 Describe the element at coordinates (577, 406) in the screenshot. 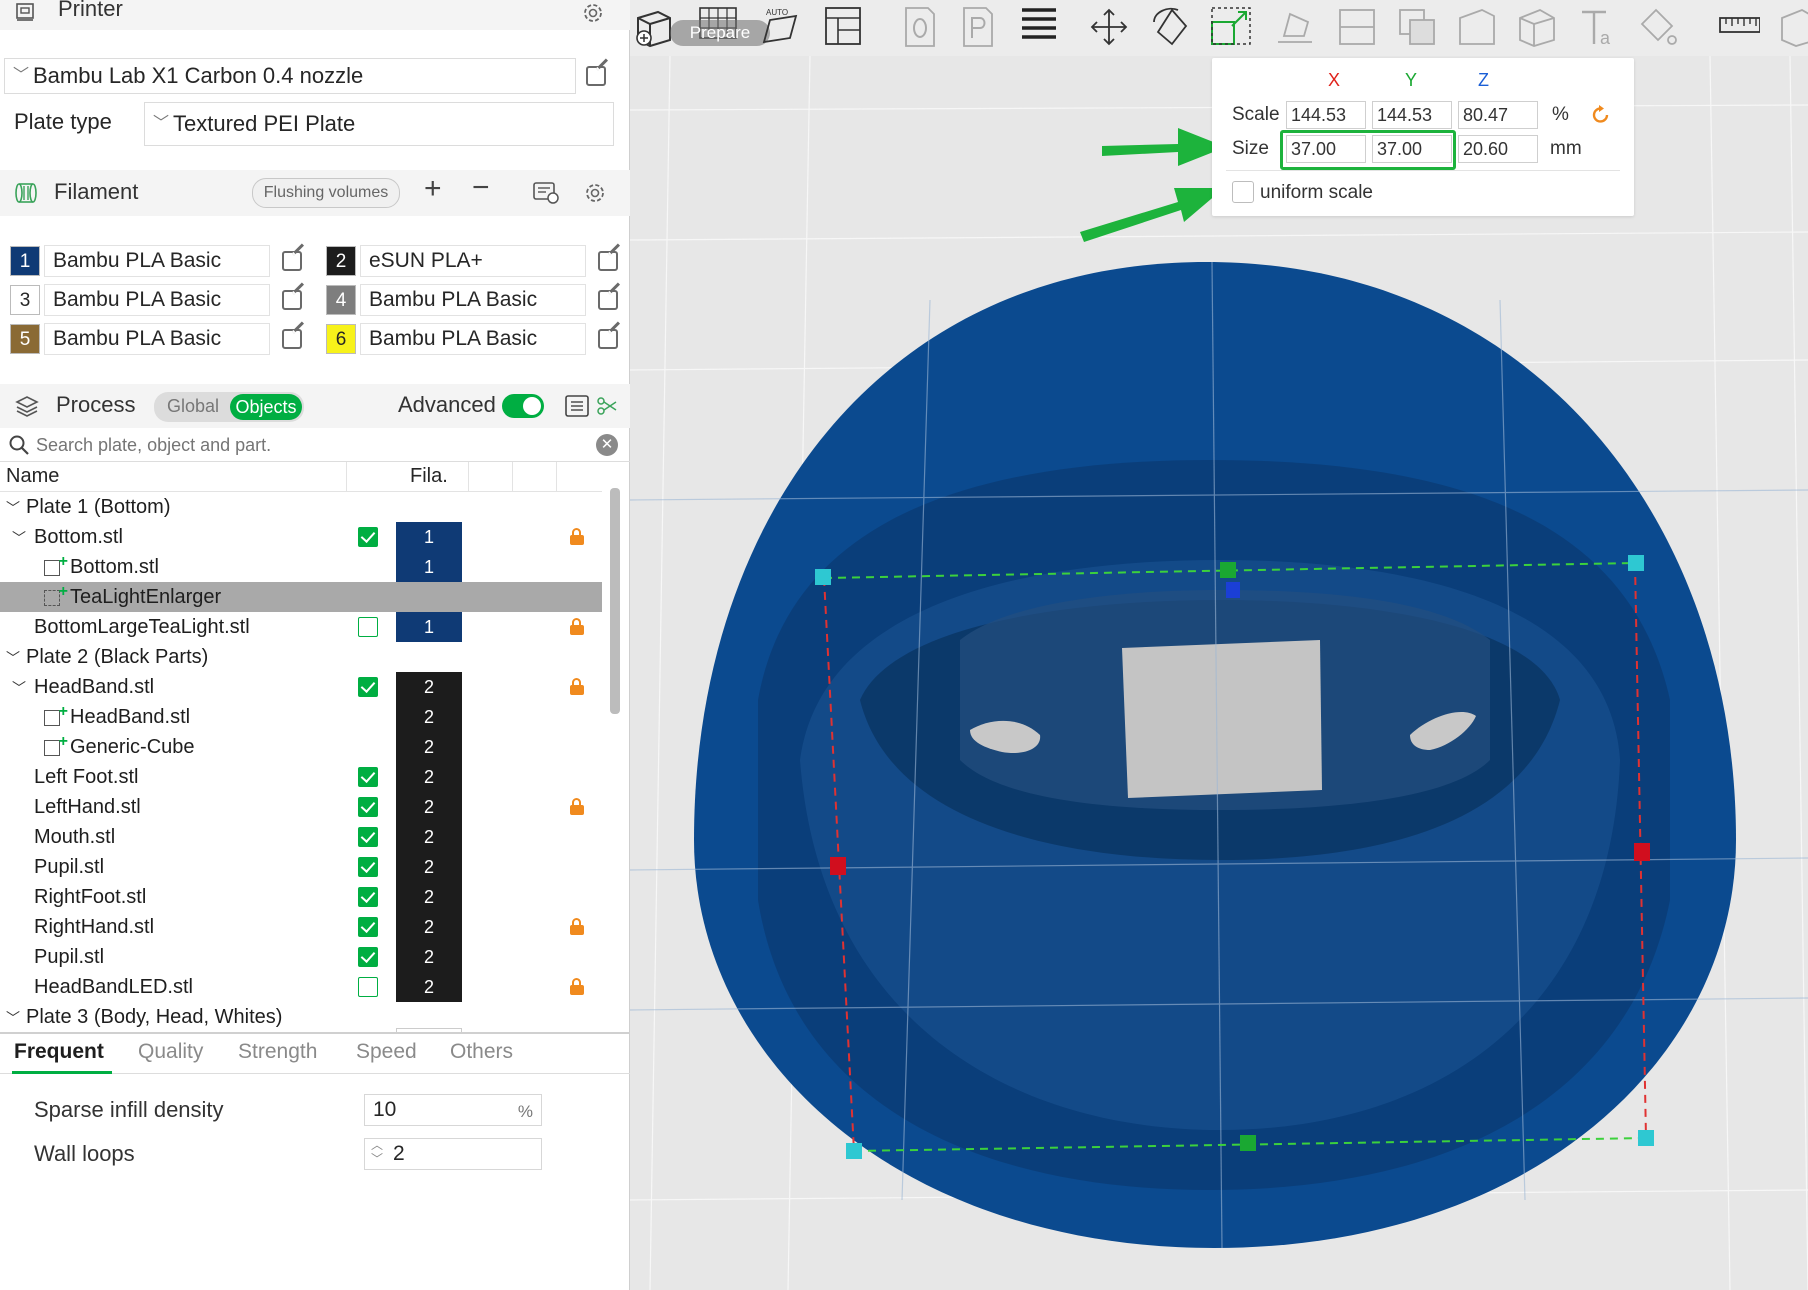

I see `list-view-icon` at that location.